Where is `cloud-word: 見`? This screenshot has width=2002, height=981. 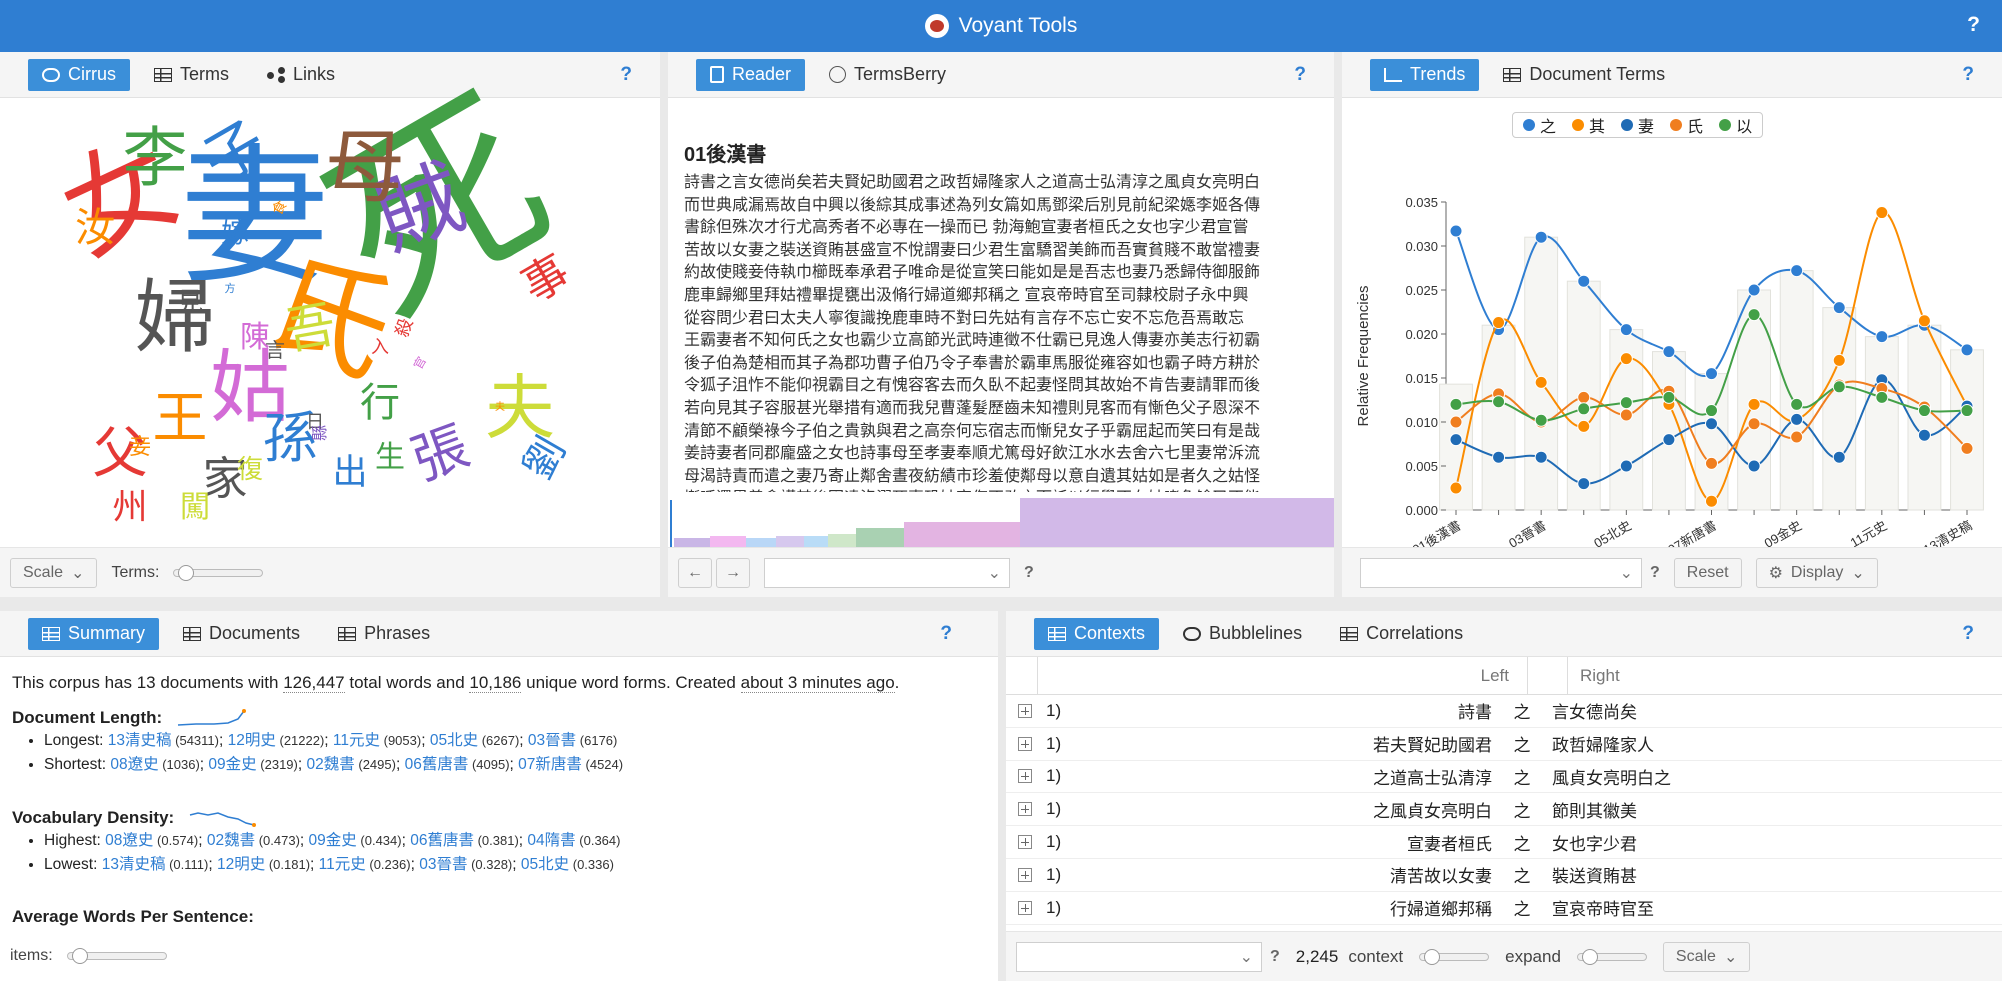
cloud-word: 見 is located at coordinates (190, 303).